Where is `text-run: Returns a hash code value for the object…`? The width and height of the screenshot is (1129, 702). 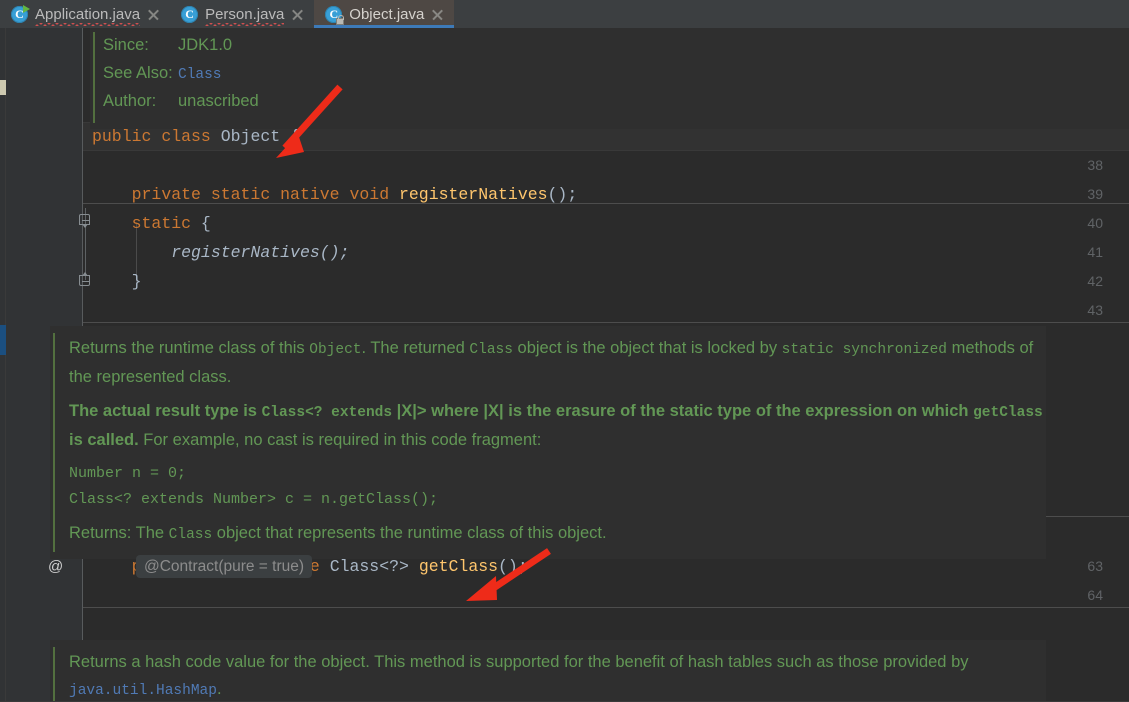
text-run: Returns a hash code value for the object… is located at coordinates (519, 662).